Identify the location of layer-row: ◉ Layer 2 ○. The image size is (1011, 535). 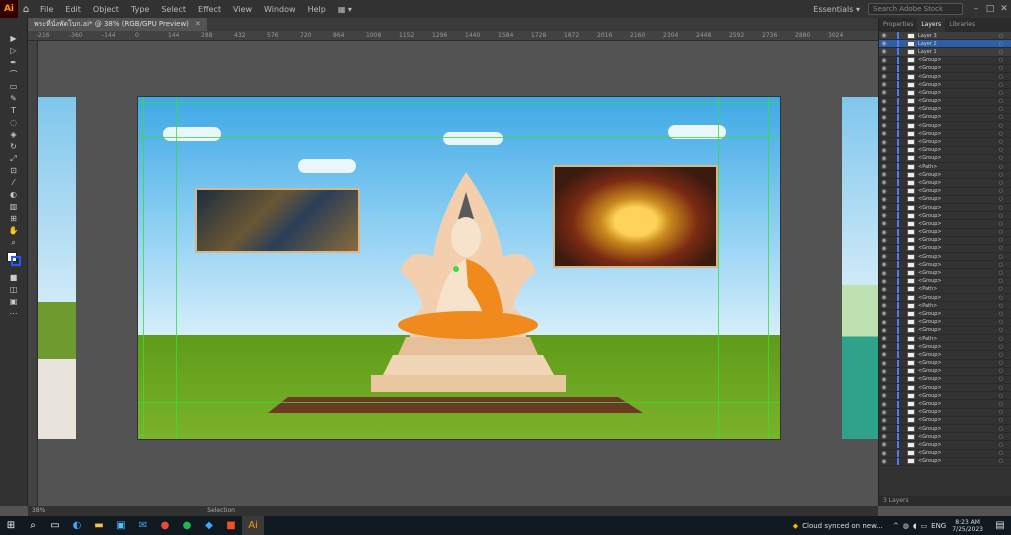
(945, 44).